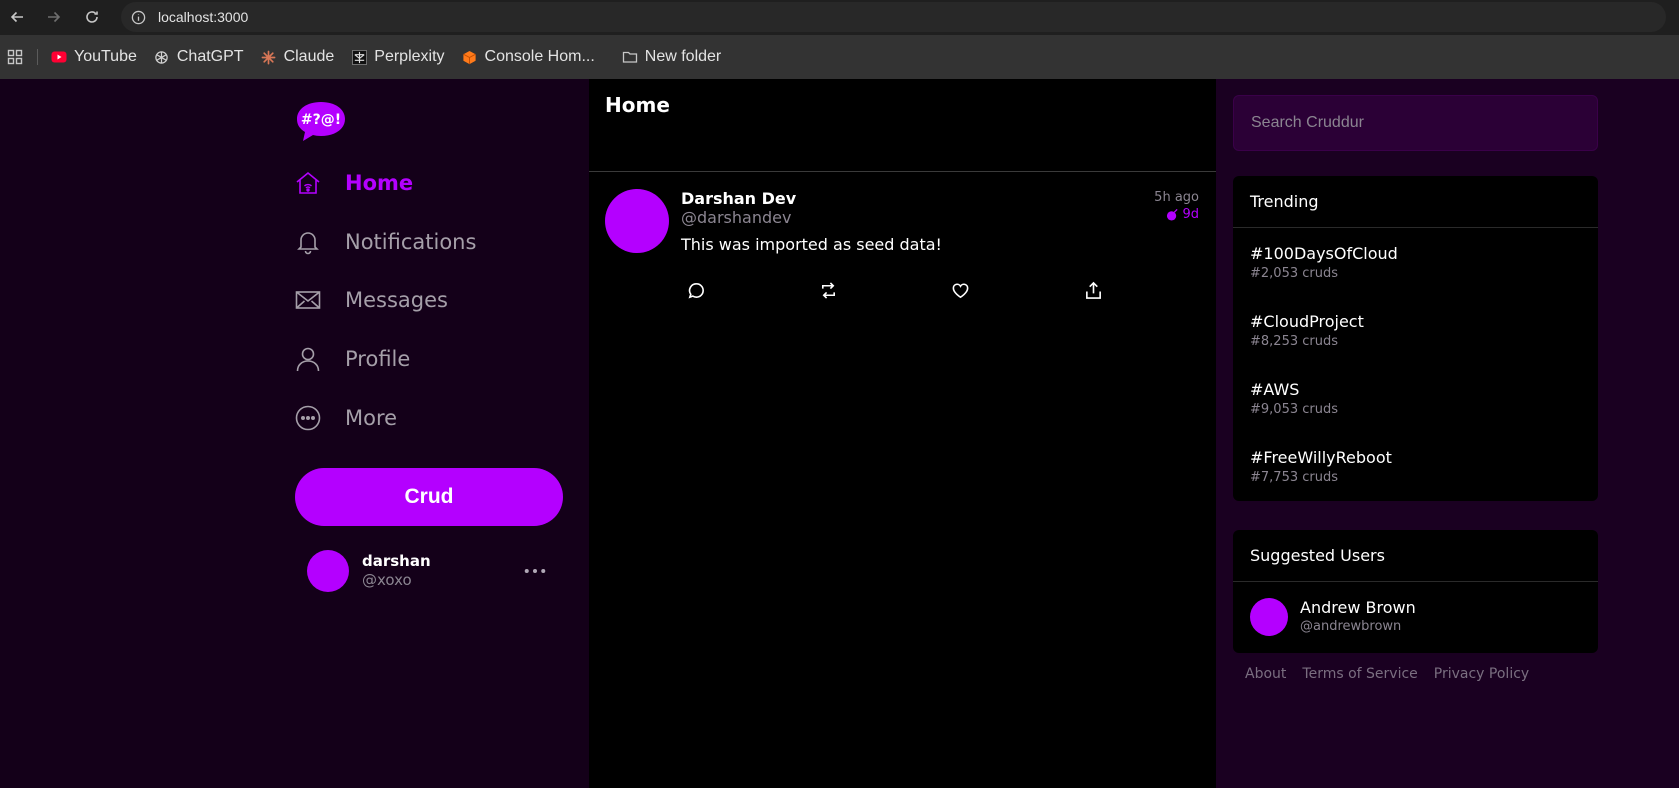  What do you see at coordinates (736, 217) in the screenshot?
I see `post-handle: @darshandev` at bounding box center [736, 217].